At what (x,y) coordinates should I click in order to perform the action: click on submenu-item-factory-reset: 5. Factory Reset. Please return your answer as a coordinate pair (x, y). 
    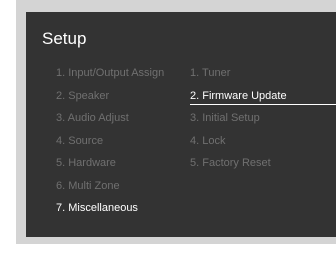
    Looking at the image, I should click on (238, 167).